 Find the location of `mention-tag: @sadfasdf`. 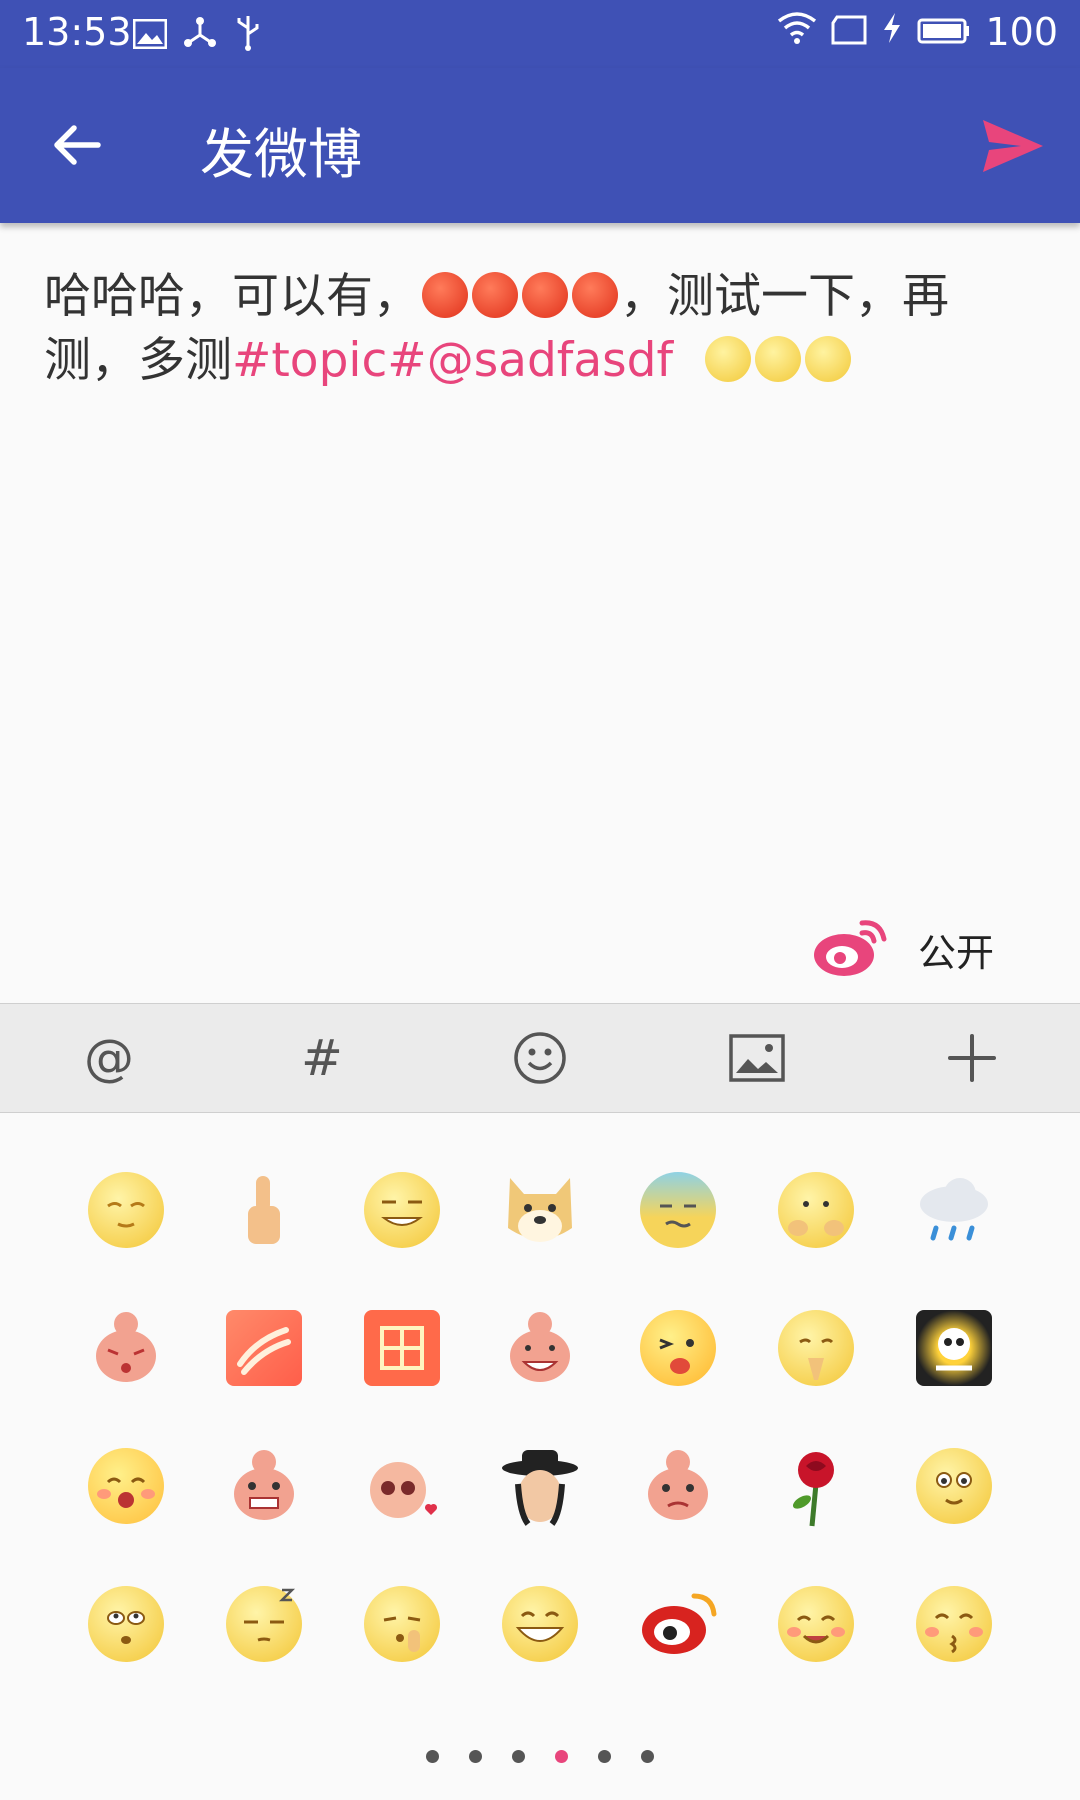

mention-tag: @sadfasdf is located at coordinates (550, 360).